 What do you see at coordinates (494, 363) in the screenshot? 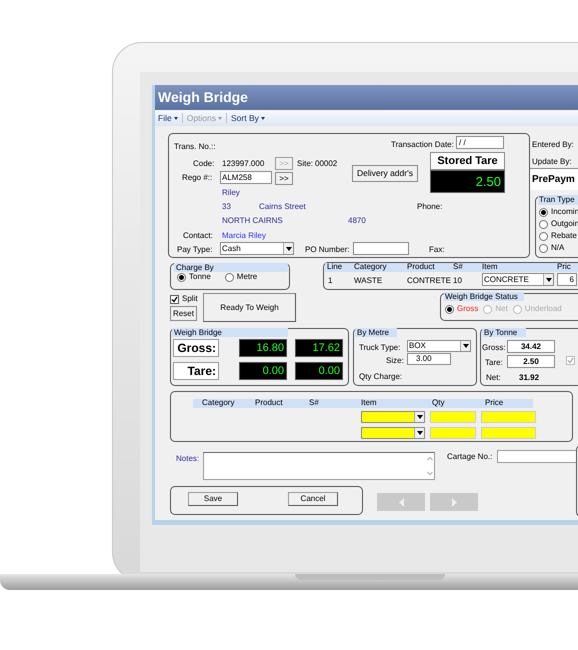
I see `label: Tare:` at bounding box center [494, 363].